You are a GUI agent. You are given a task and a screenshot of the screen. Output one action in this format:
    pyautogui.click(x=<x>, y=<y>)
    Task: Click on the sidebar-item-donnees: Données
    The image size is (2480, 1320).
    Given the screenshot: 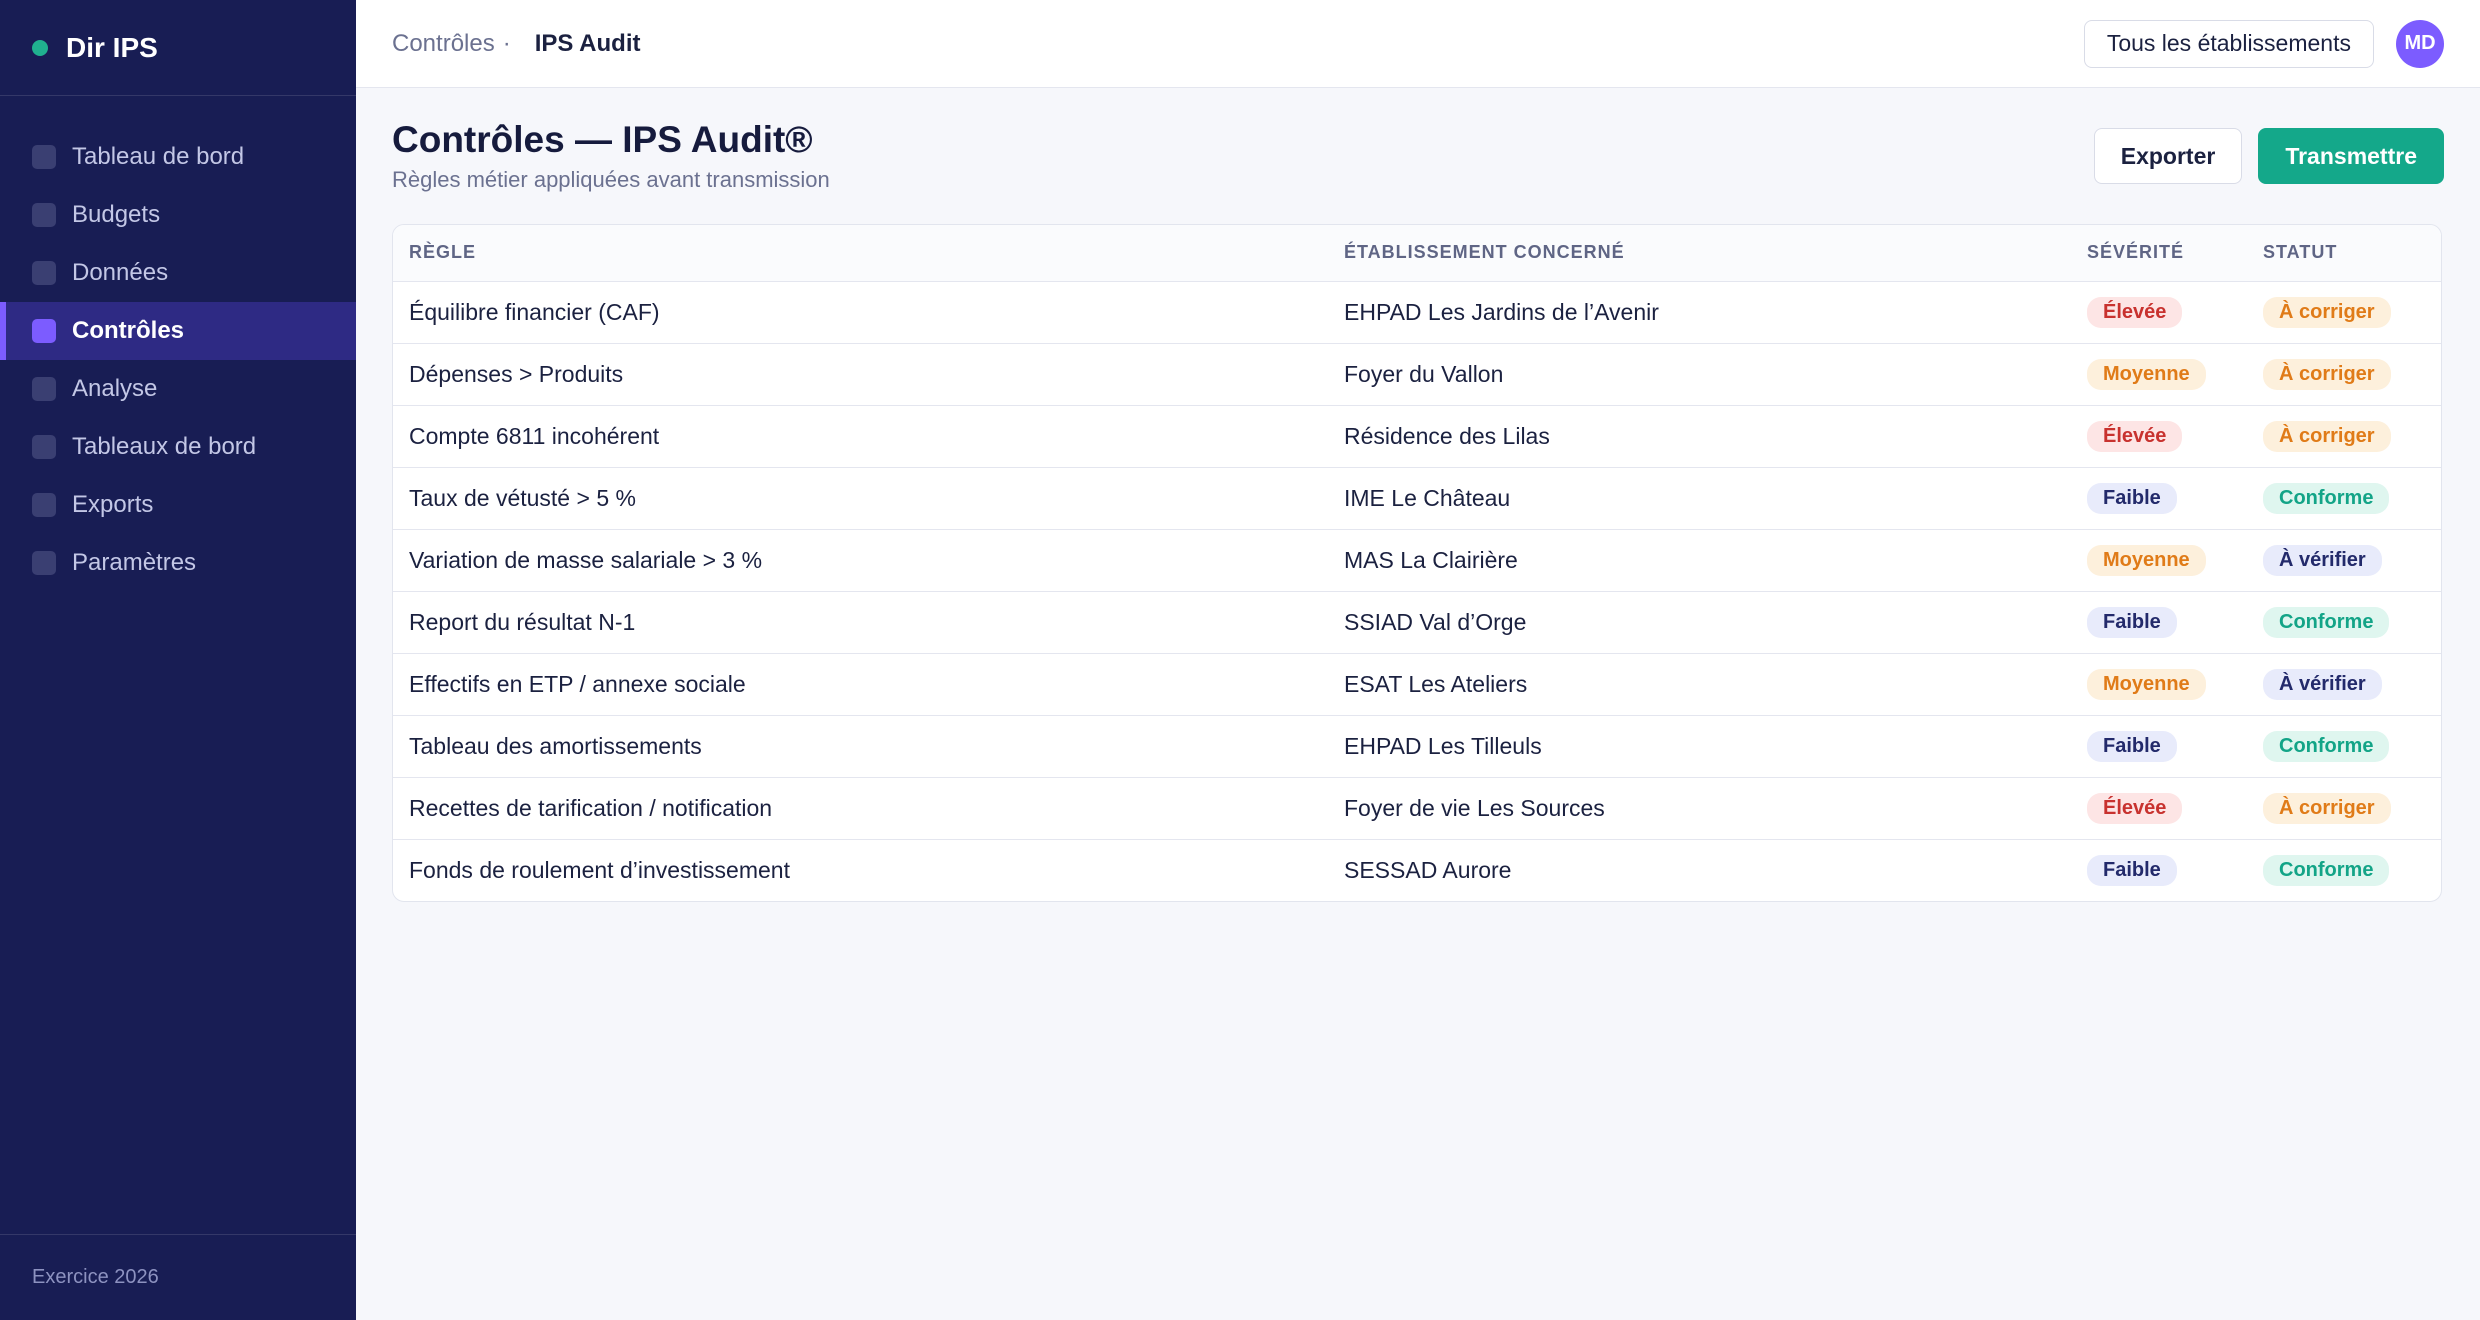 What is the action you would take?
    pyautogui.click(x=178, y=273)
    